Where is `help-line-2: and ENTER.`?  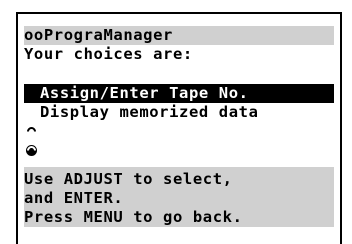 help-line-2: and ENTER. is located at coordinates (74, 198).